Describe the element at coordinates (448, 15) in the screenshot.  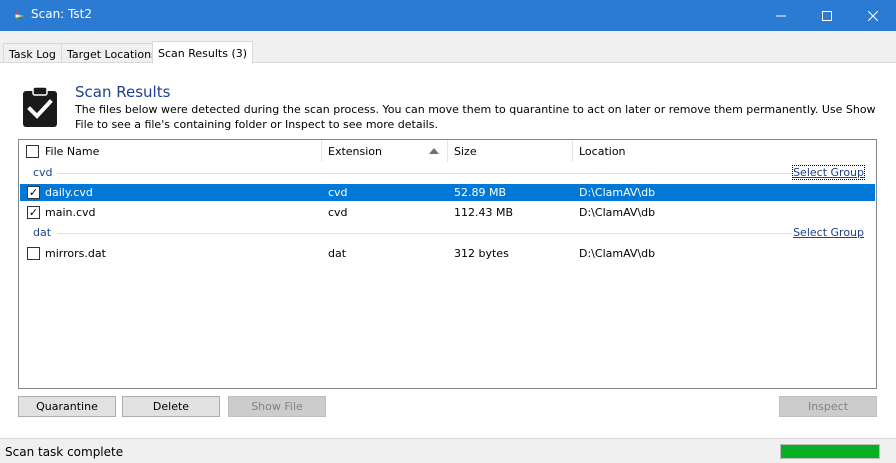
I see `title-bar: Scan: Tst2` at that location.